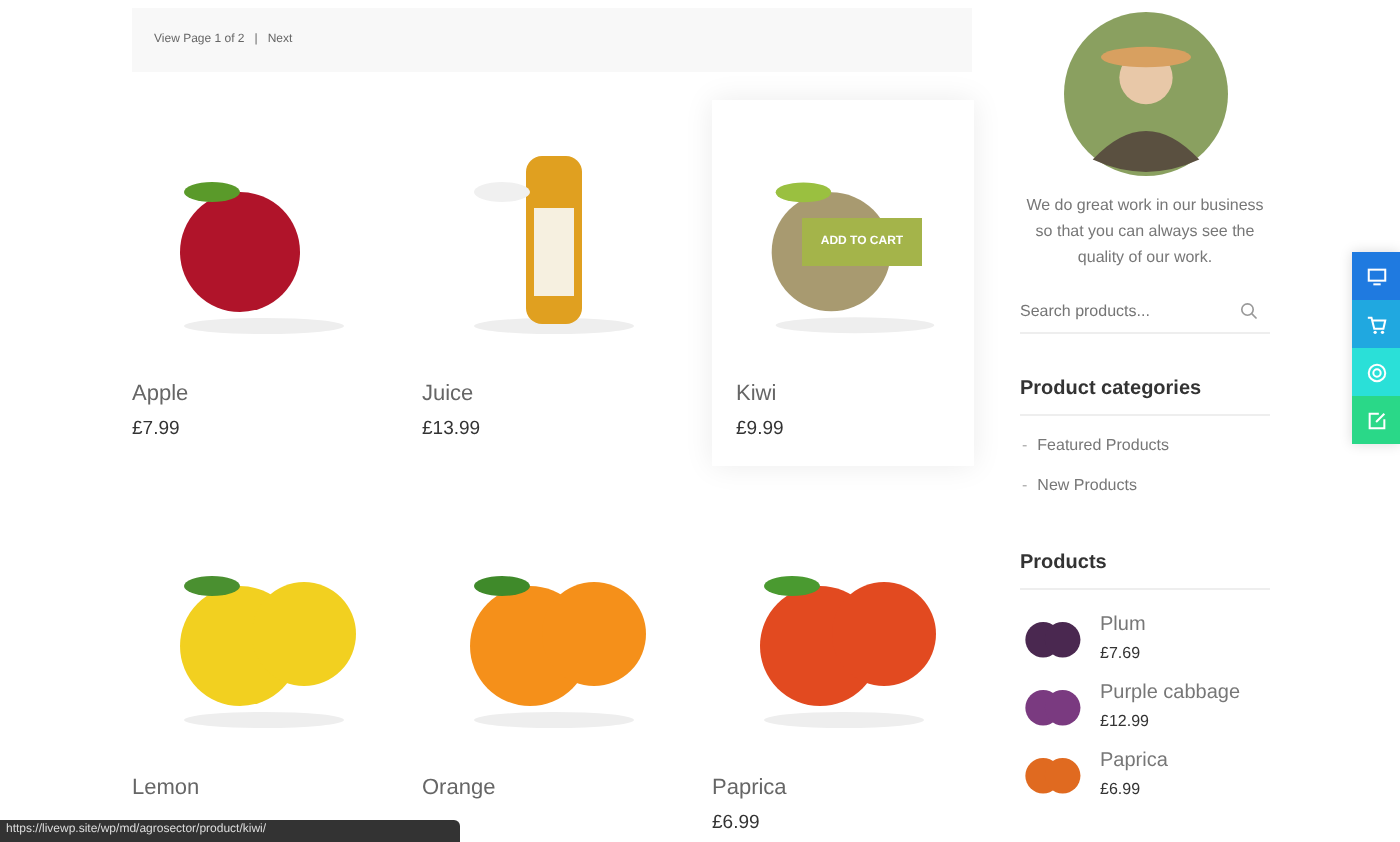 Image resolution: width=1400 pixels, height=842 pixels. Describe the element at coordinates (156, 429) in the screenshot. I see `product-price: £7.99` at that location.